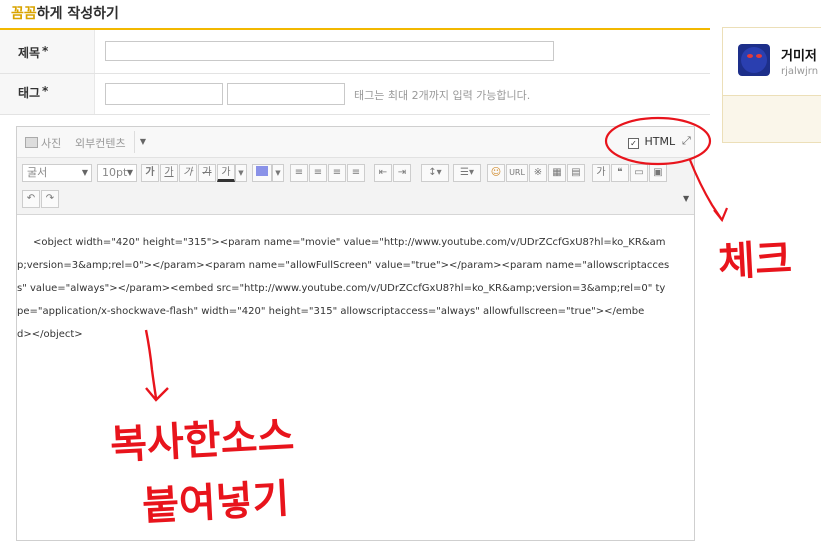 The width and height of the screenshot is (821, 541). Describe the element at coordinates (31, 142) in the screenshot. I see `photo-icon` at that location.